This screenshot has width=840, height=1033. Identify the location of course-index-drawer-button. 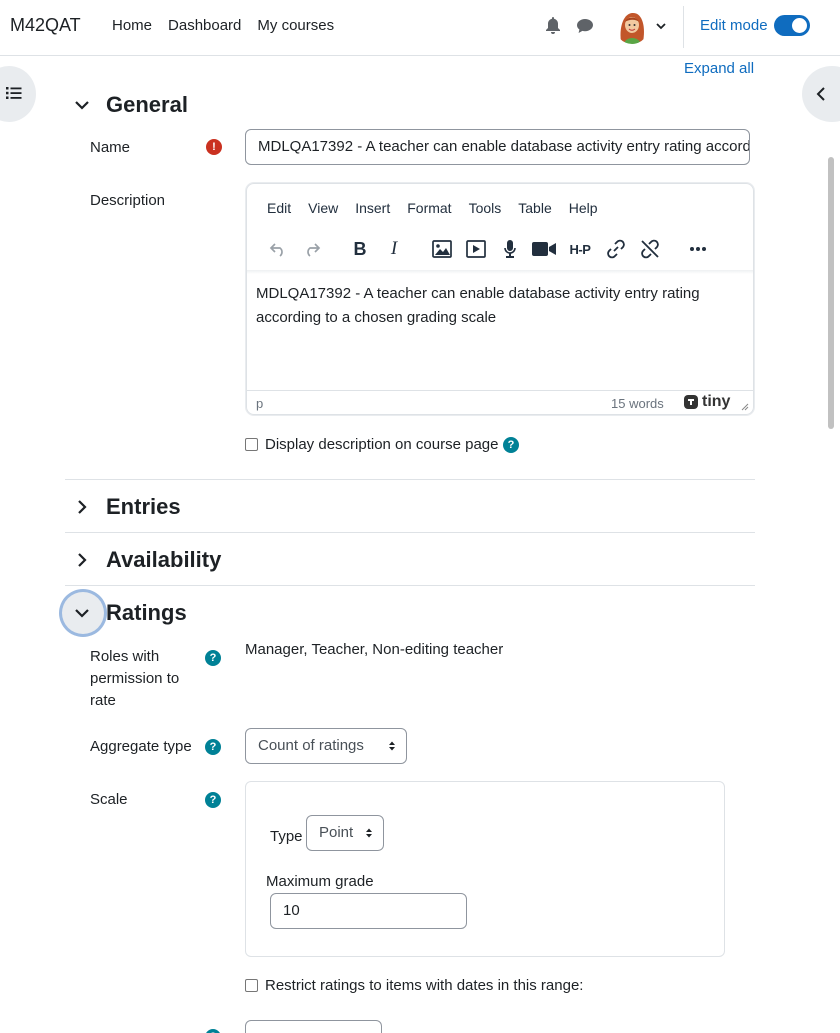
(18, 94).